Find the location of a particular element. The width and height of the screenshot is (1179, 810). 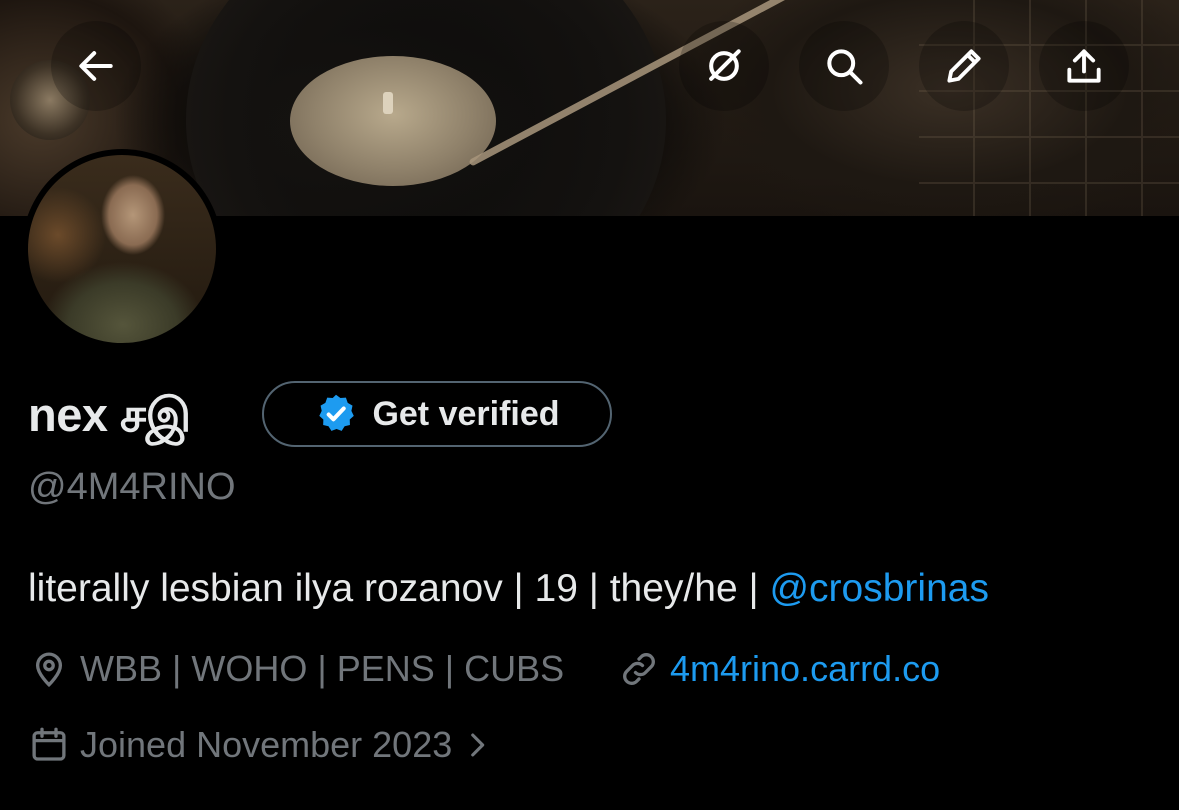

display-name: nex சஇ is located at coordinates (109, 414).